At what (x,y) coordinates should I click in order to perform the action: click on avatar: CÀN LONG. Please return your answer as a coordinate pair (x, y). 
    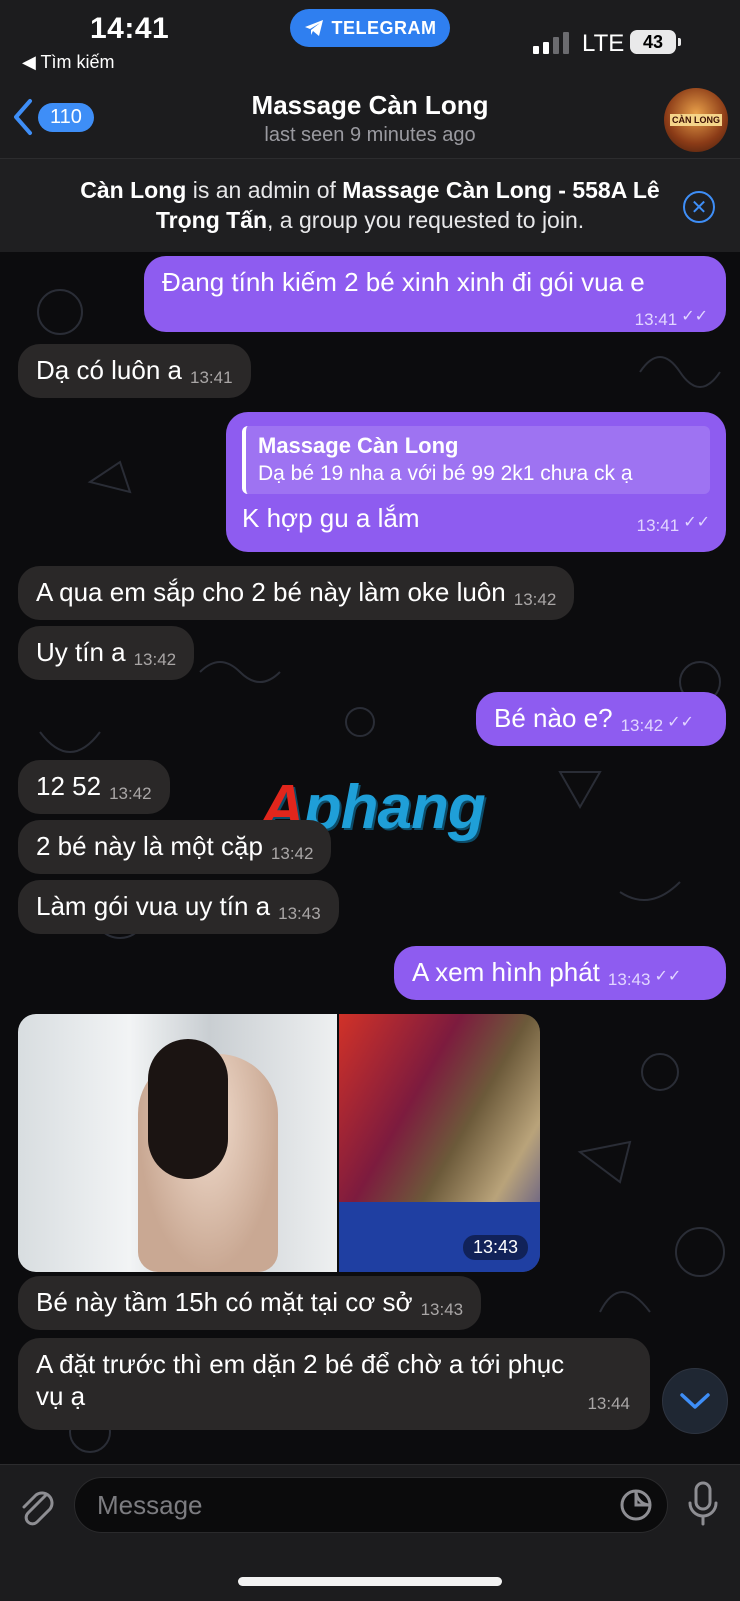
    Looking at the image, I should click on (696, 120).